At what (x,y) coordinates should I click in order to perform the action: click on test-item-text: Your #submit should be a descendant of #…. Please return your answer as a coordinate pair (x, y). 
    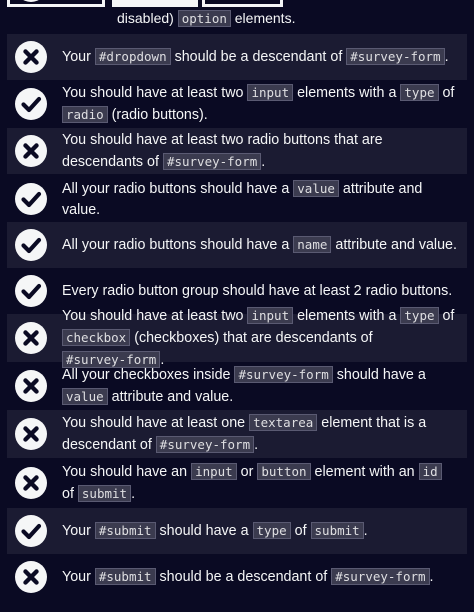
    Looking at the image, I should click on (248, 576).